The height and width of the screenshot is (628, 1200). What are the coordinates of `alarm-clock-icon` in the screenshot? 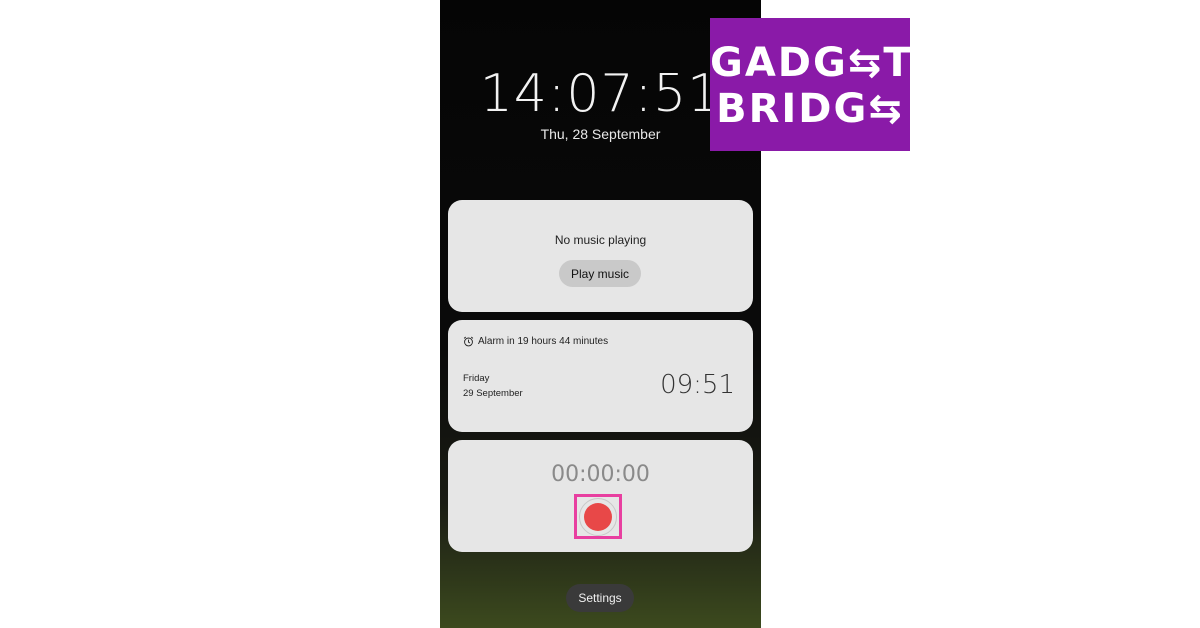 It's located at (468, 341).